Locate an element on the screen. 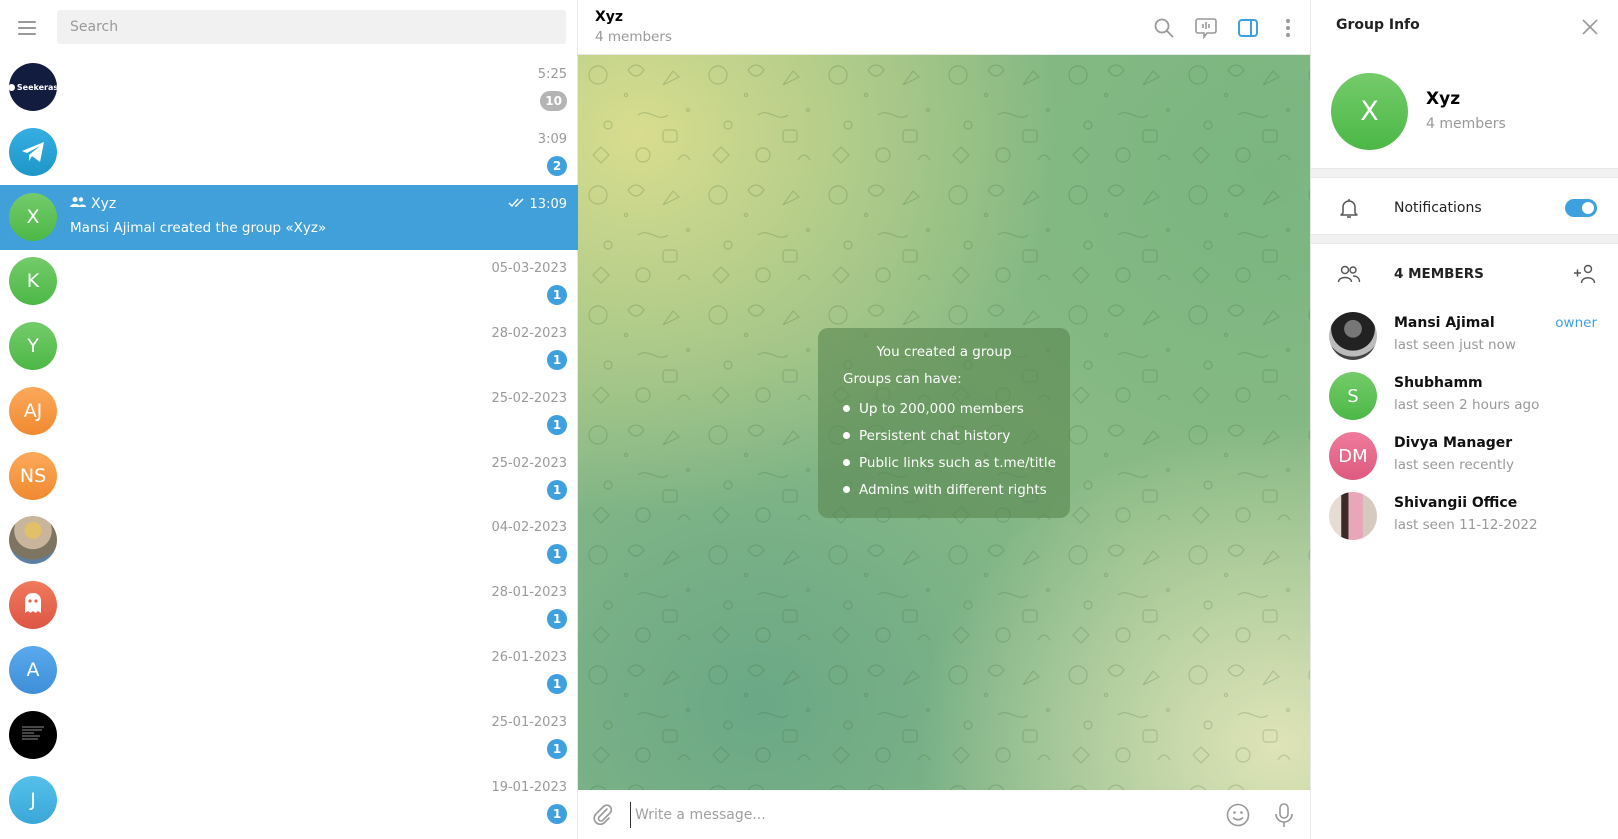 Image resolution: width=1618 pixels, height=839 pixels. chat-list-item: 04-02-2023 1 is located at coordinates (289, 540).